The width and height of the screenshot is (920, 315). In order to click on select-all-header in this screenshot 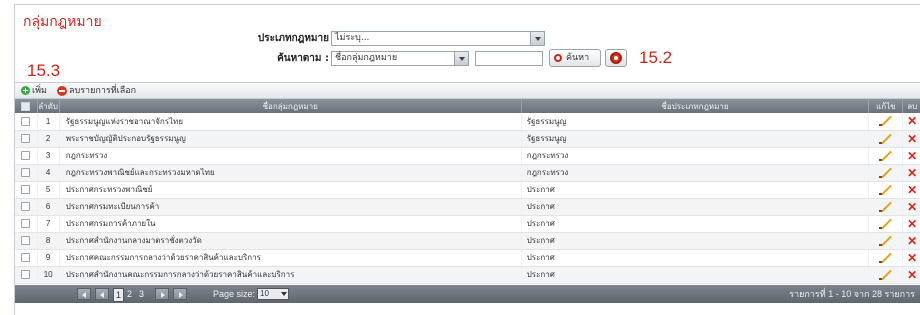, I will do `click(26, 106)`.